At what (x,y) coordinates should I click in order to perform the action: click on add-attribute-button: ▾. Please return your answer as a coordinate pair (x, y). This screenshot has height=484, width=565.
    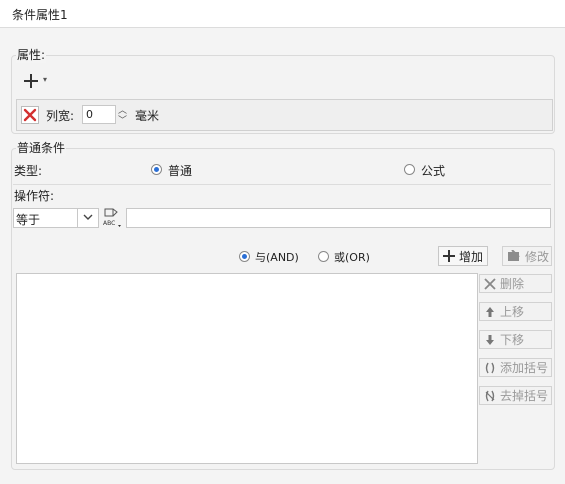
    Looking at the image, I should click on (38, 81).